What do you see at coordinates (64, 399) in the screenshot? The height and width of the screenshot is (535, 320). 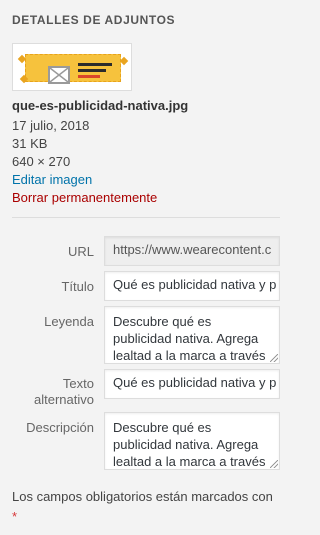 I see `alt-text-label-line2: alternativo` at bounding box center [64, 399].